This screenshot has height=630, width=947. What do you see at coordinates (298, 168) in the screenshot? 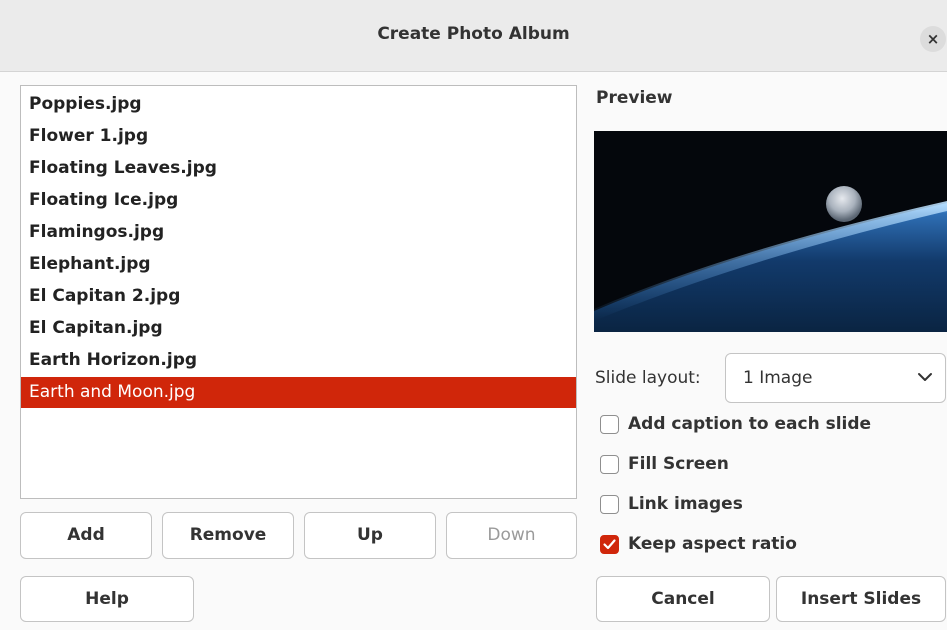
I see `list-item: Floating Leaves.jpg` at bounding box center [298, 168].